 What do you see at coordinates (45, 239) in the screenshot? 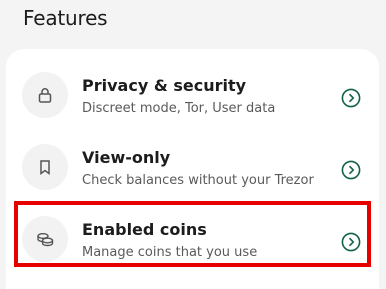
I see `coins-icon` at bounding box center [45, 239].